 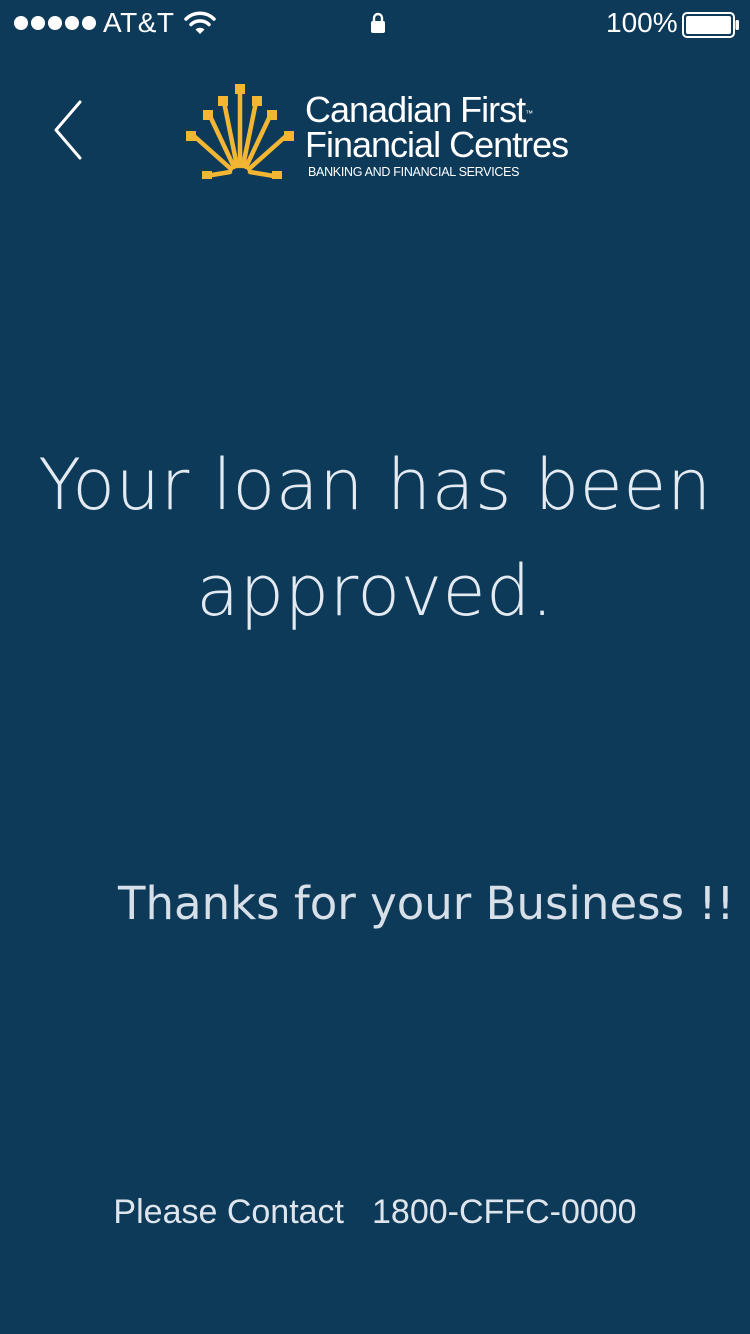 What do you see at coordinates (710, 25) in the screenshot?
I see `battery-icon` at bounding box center [710, 25].